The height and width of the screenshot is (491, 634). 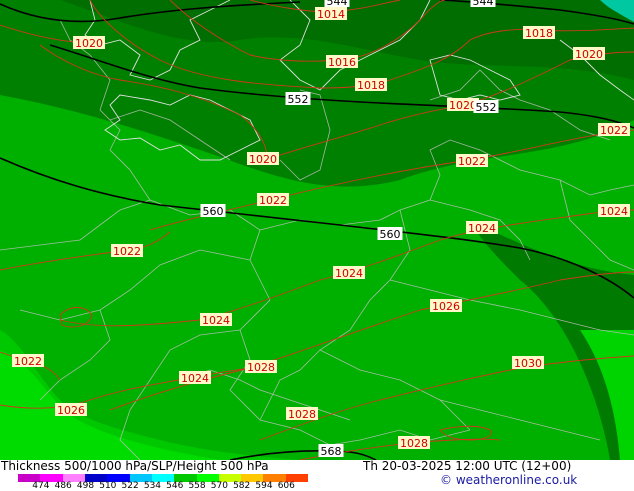 I want to click on isobar-label: 1016, so click(x=342, y=62).